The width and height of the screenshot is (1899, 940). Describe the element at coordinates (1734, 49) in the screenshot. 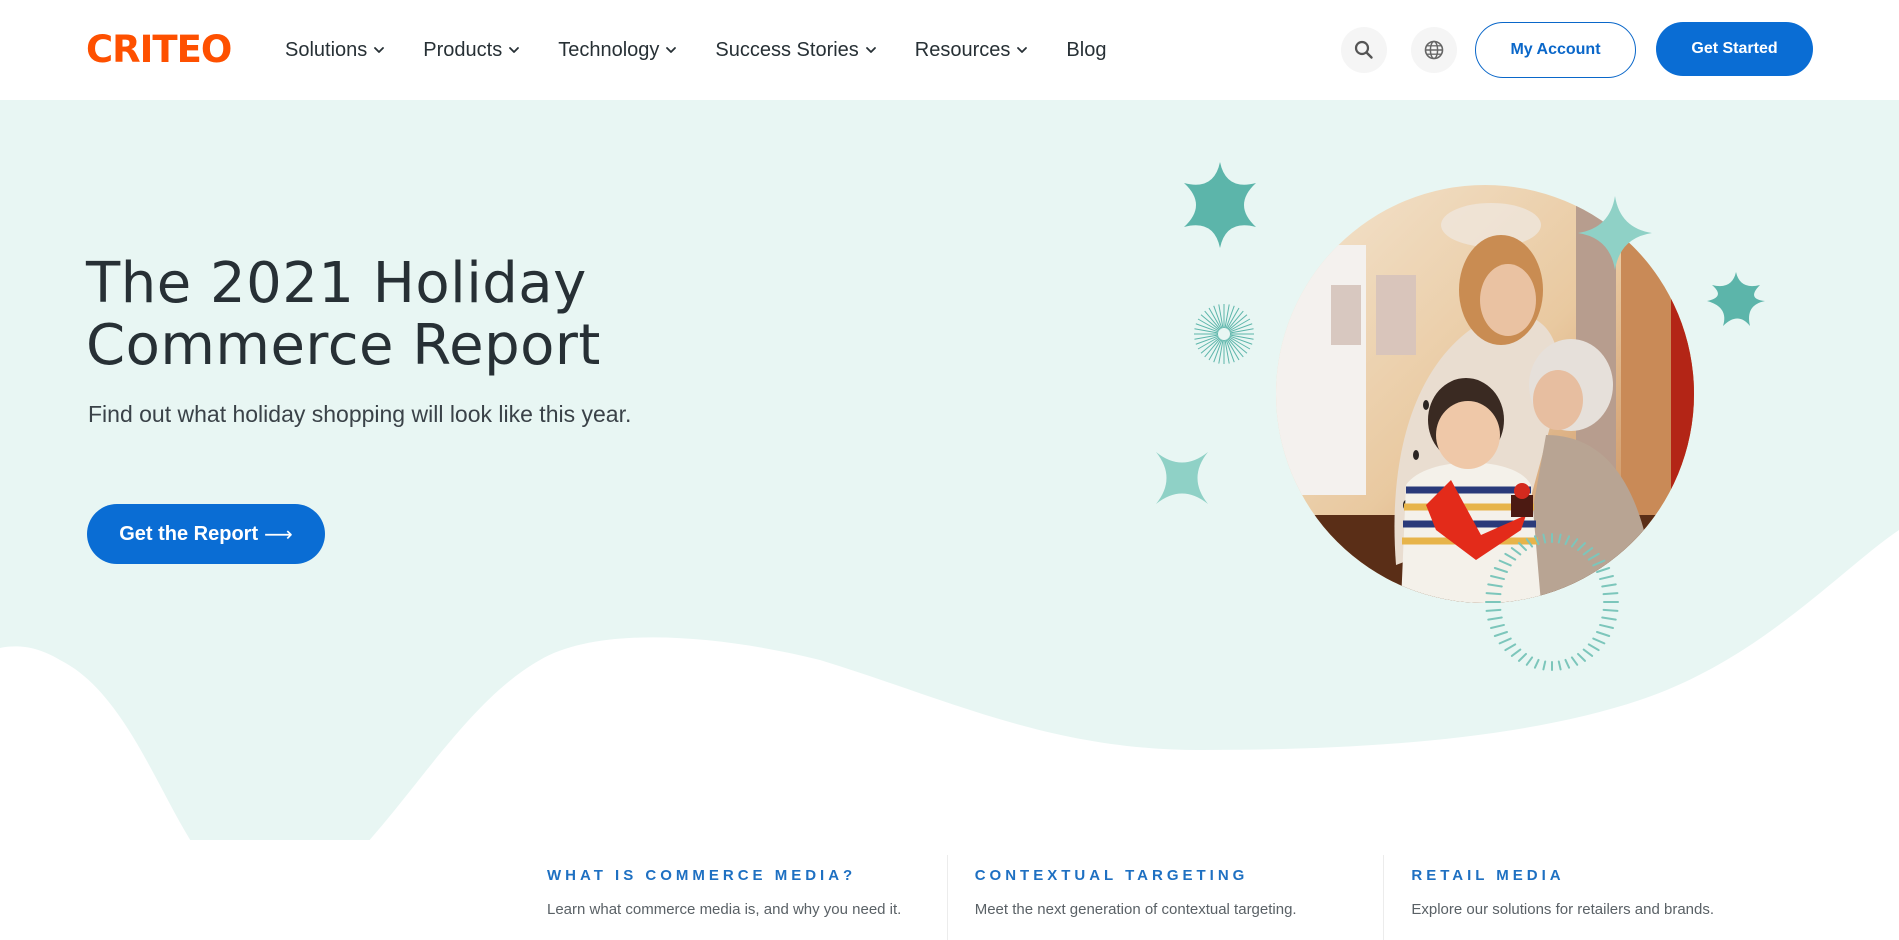

I see `get-started-button: Get Started` at that location.